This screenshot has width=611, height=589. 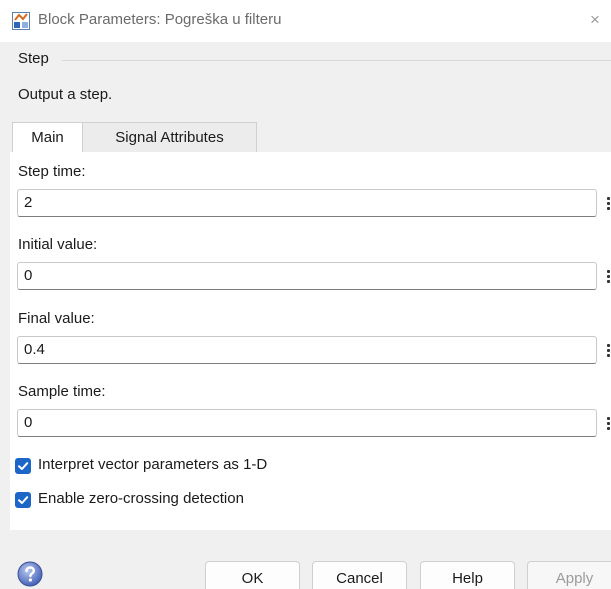 What do you see at coordinates (170, 137) in the screenshot?
I see `tab-signal-attributes: Signal Attributes` at bounding box center [170, 137].